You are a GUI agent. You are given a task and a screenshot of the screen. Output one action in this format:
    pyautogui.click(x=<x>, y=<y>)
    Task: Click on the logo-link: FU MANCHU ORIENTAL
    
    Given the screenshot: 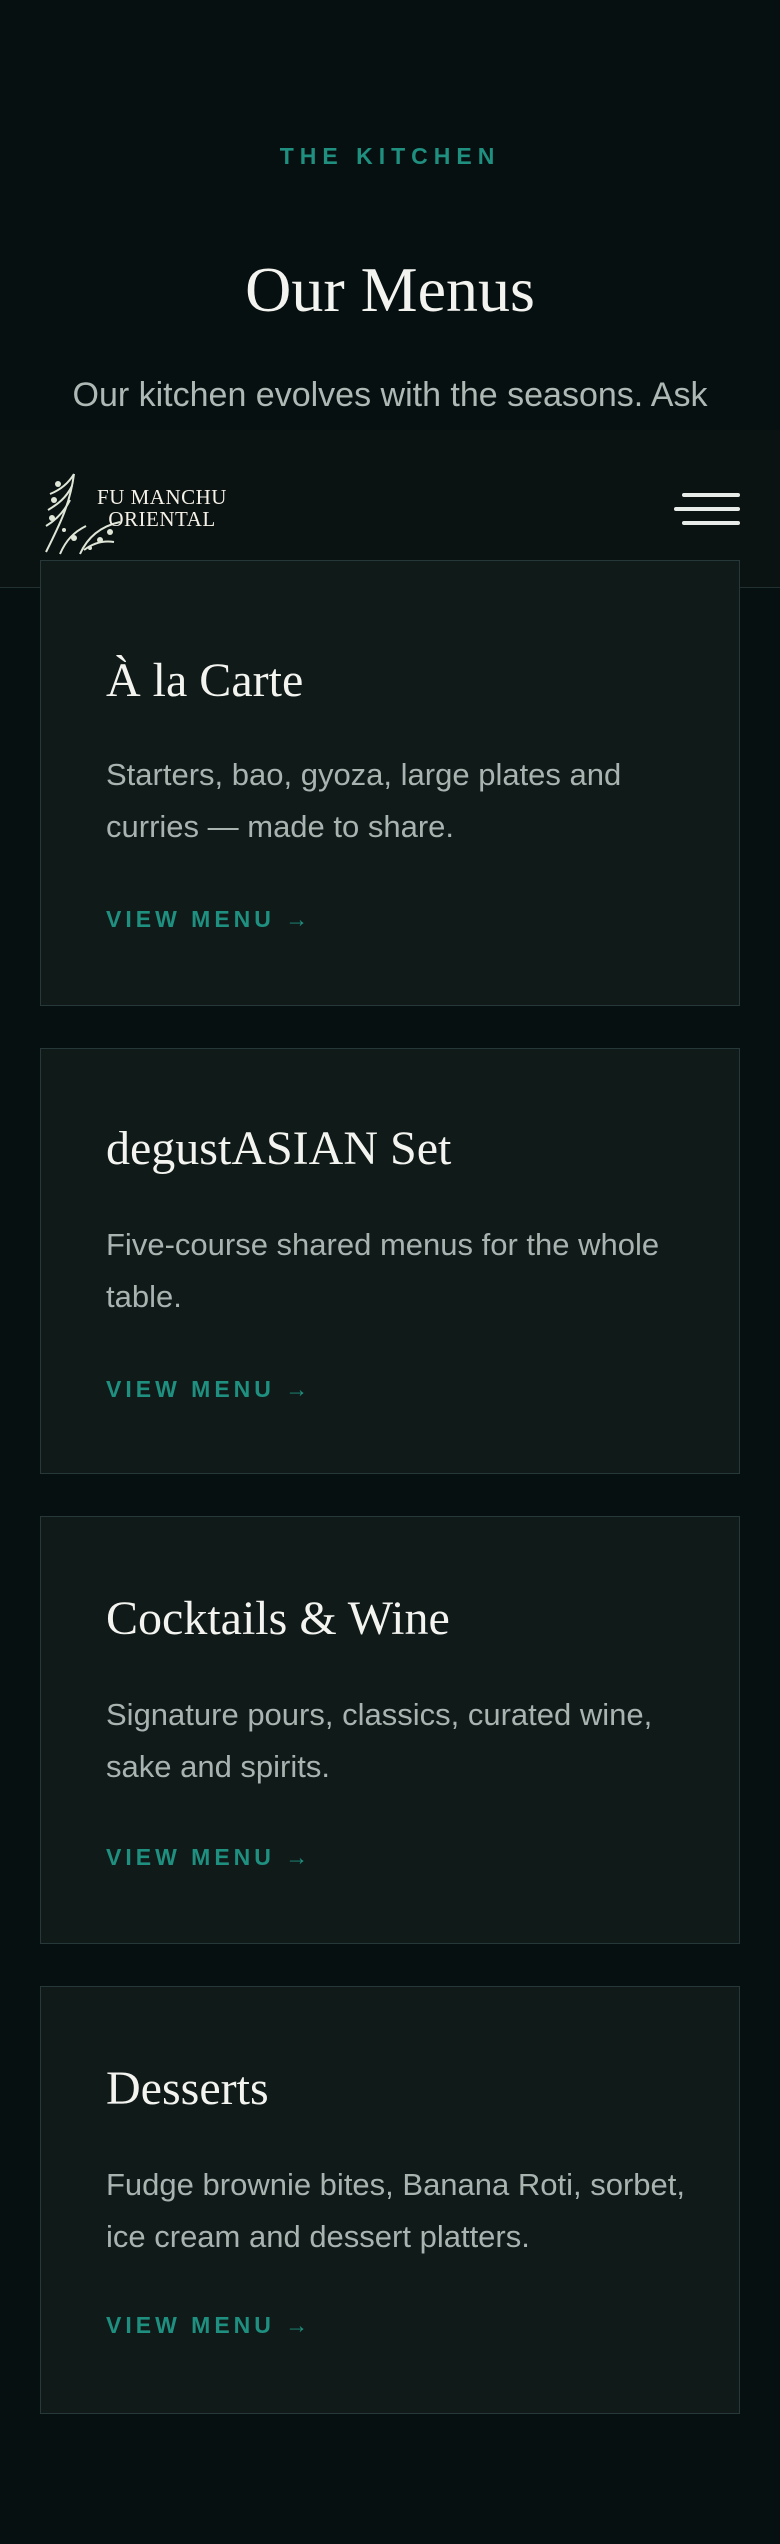 What is the action you would take?
    pyautogui.click(x=140, y=510)
    